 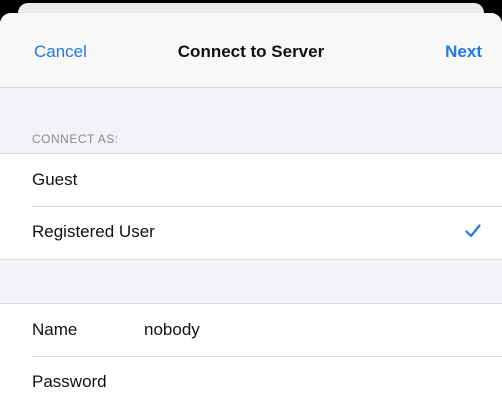 I want to click on page-title: Connect to Server, so click(x=251, y=51).